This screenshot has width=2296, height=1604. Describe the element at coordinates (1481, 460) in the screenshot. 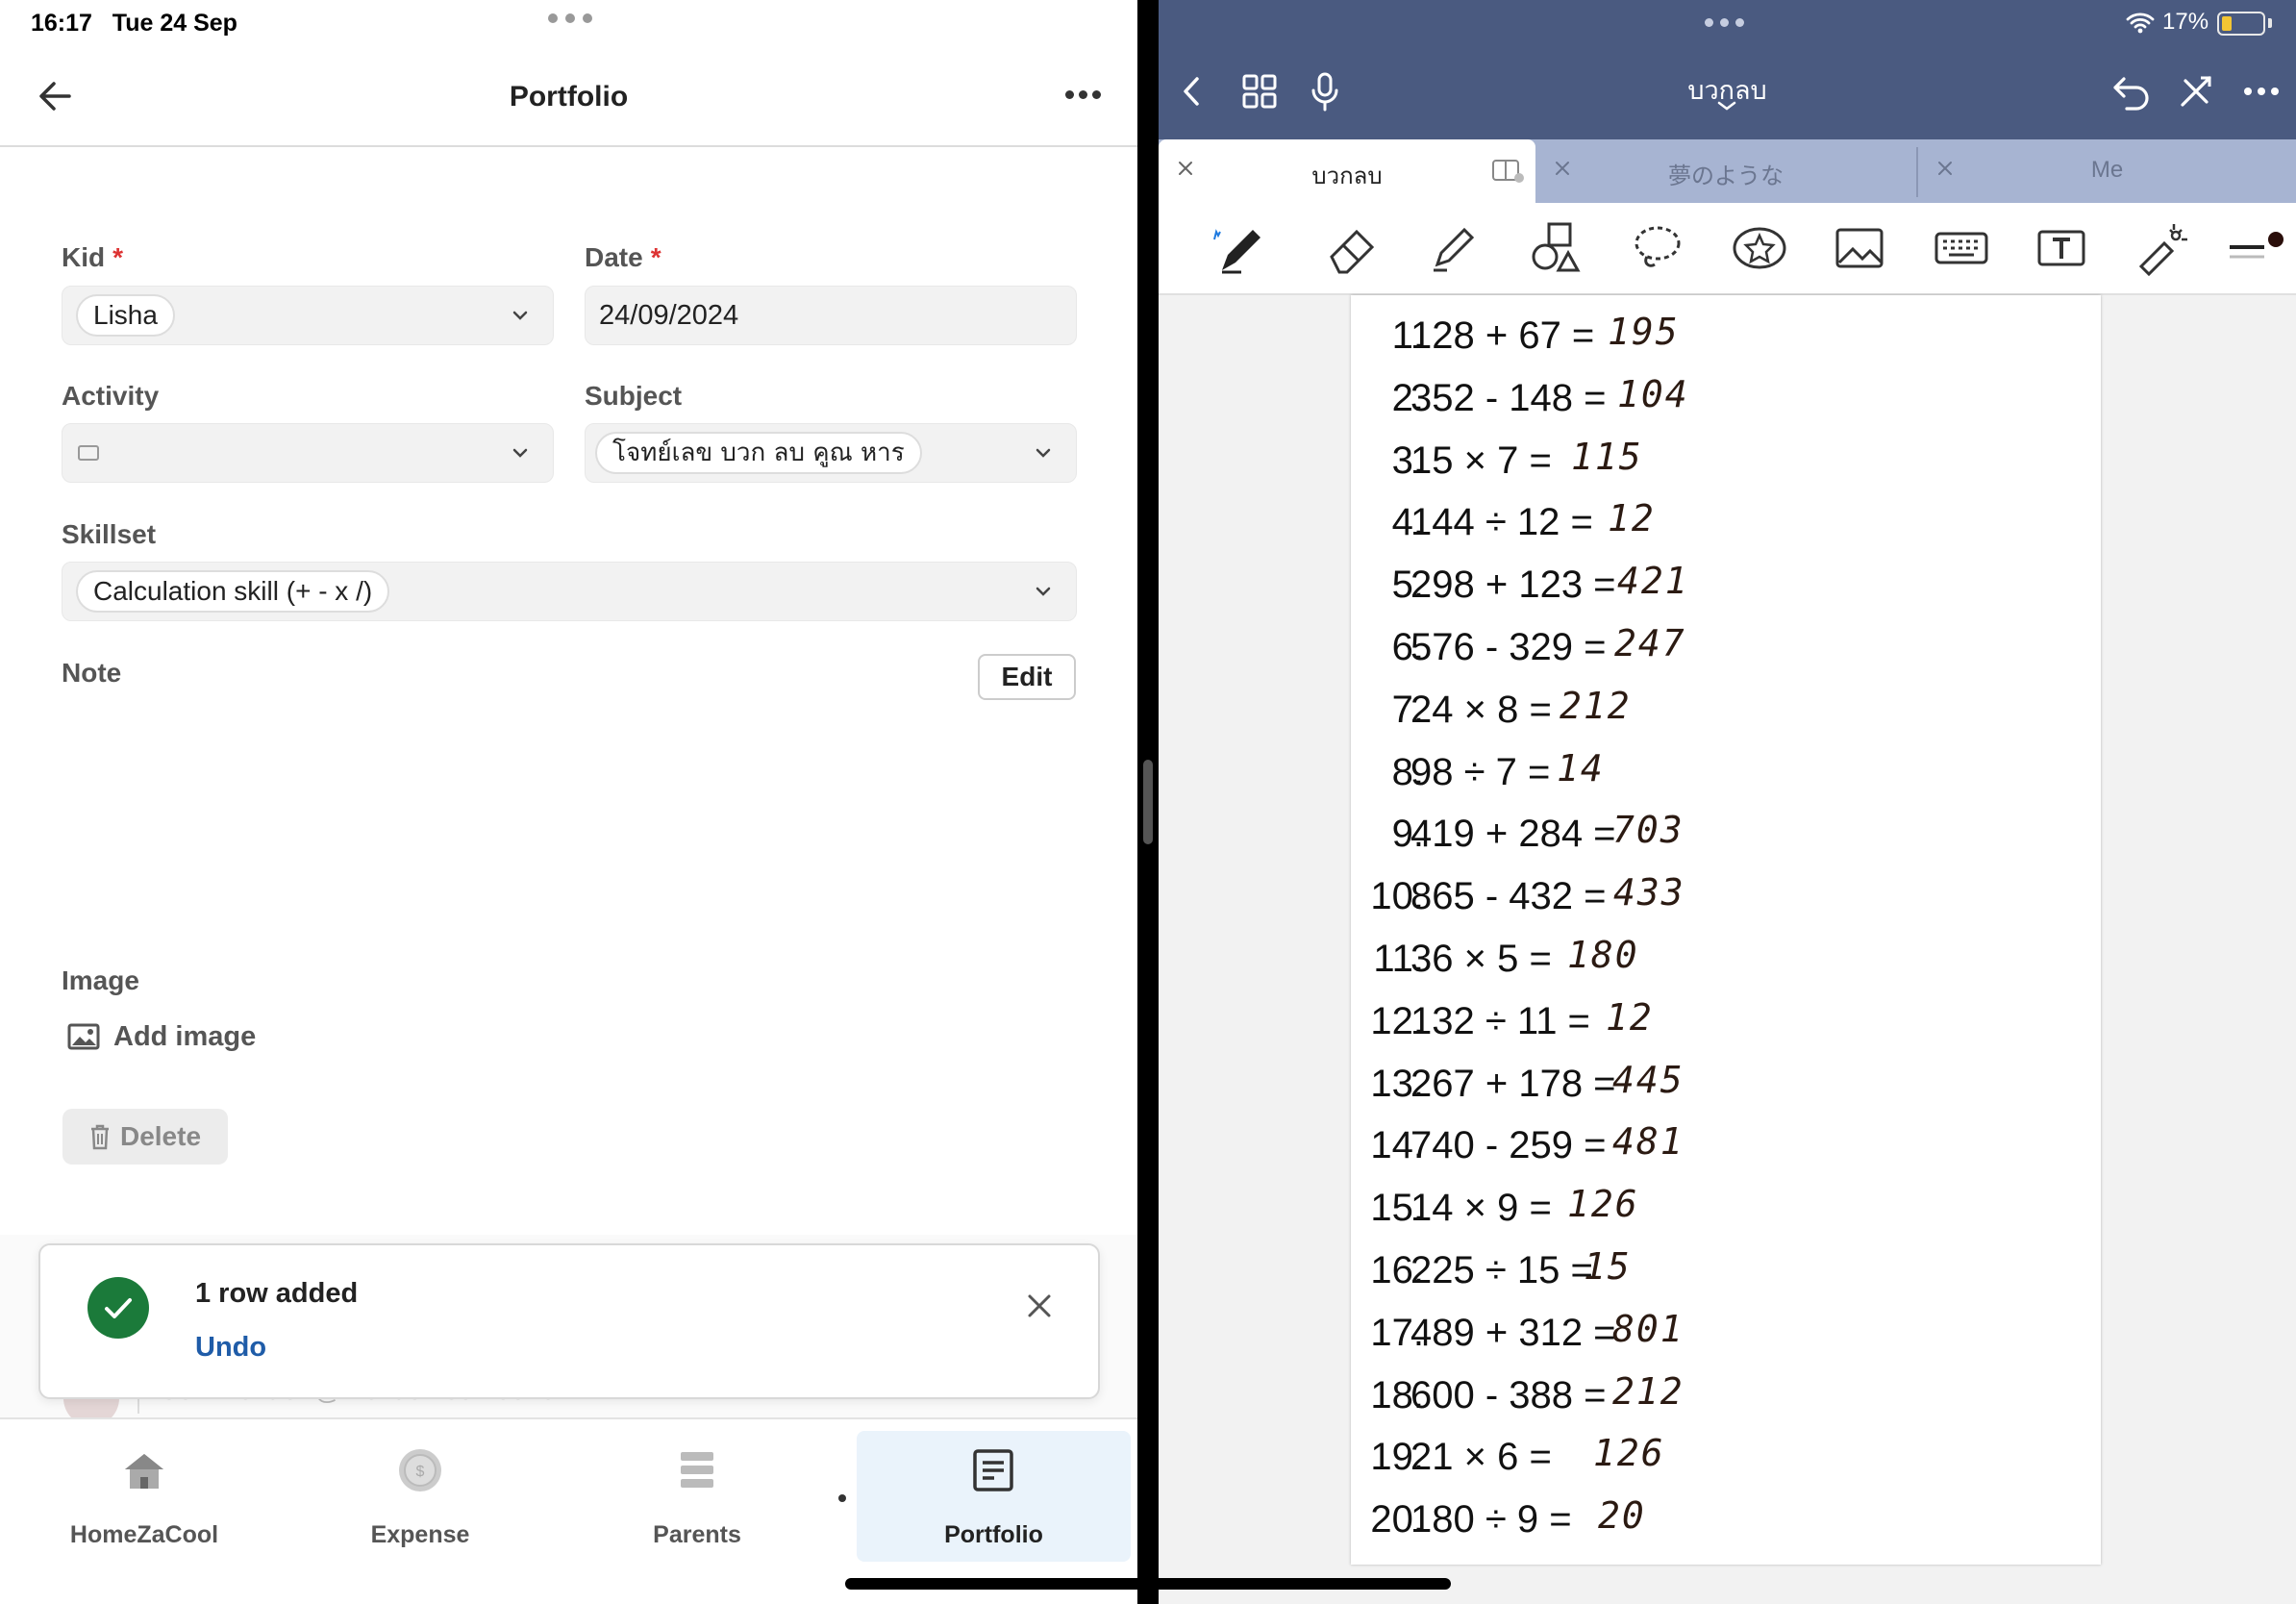

I see `problem-expression: 15 × 7 =` at that location.